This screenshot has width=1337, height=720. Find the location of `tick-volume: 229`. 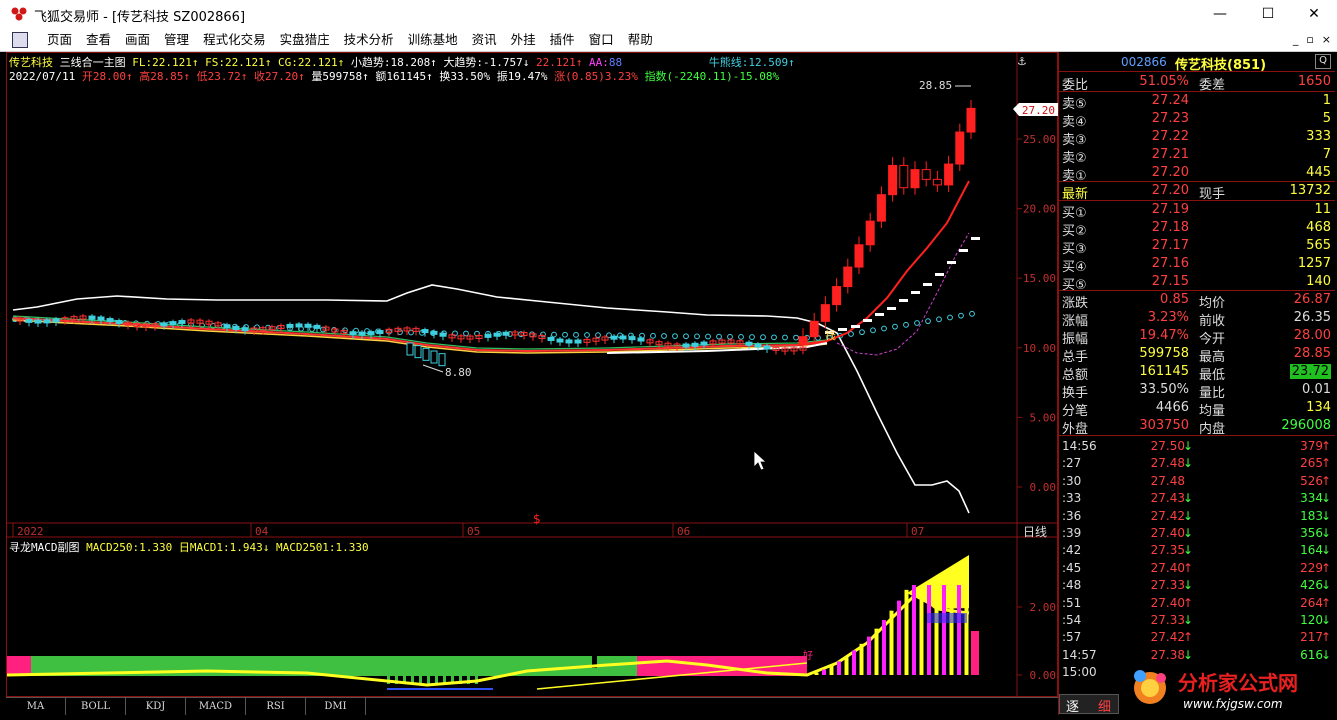

tick-volume: 229 is located at coordinates (1311, 567).